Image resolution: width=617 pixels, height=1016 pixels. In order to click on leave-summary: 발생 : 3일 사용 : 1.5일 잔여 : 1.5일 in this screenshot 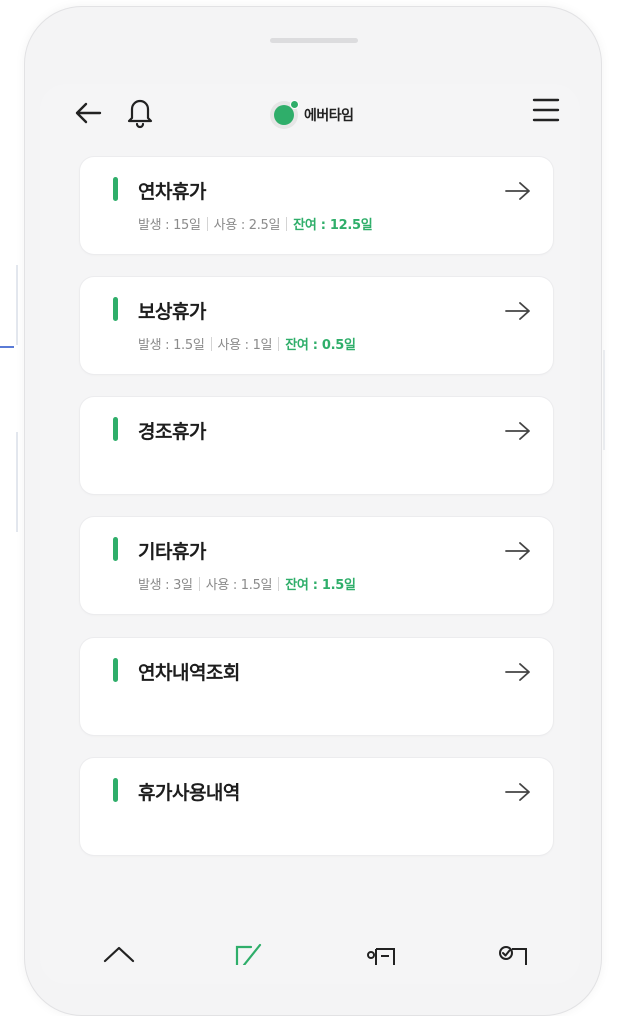, I will do `click(247, 583)`.